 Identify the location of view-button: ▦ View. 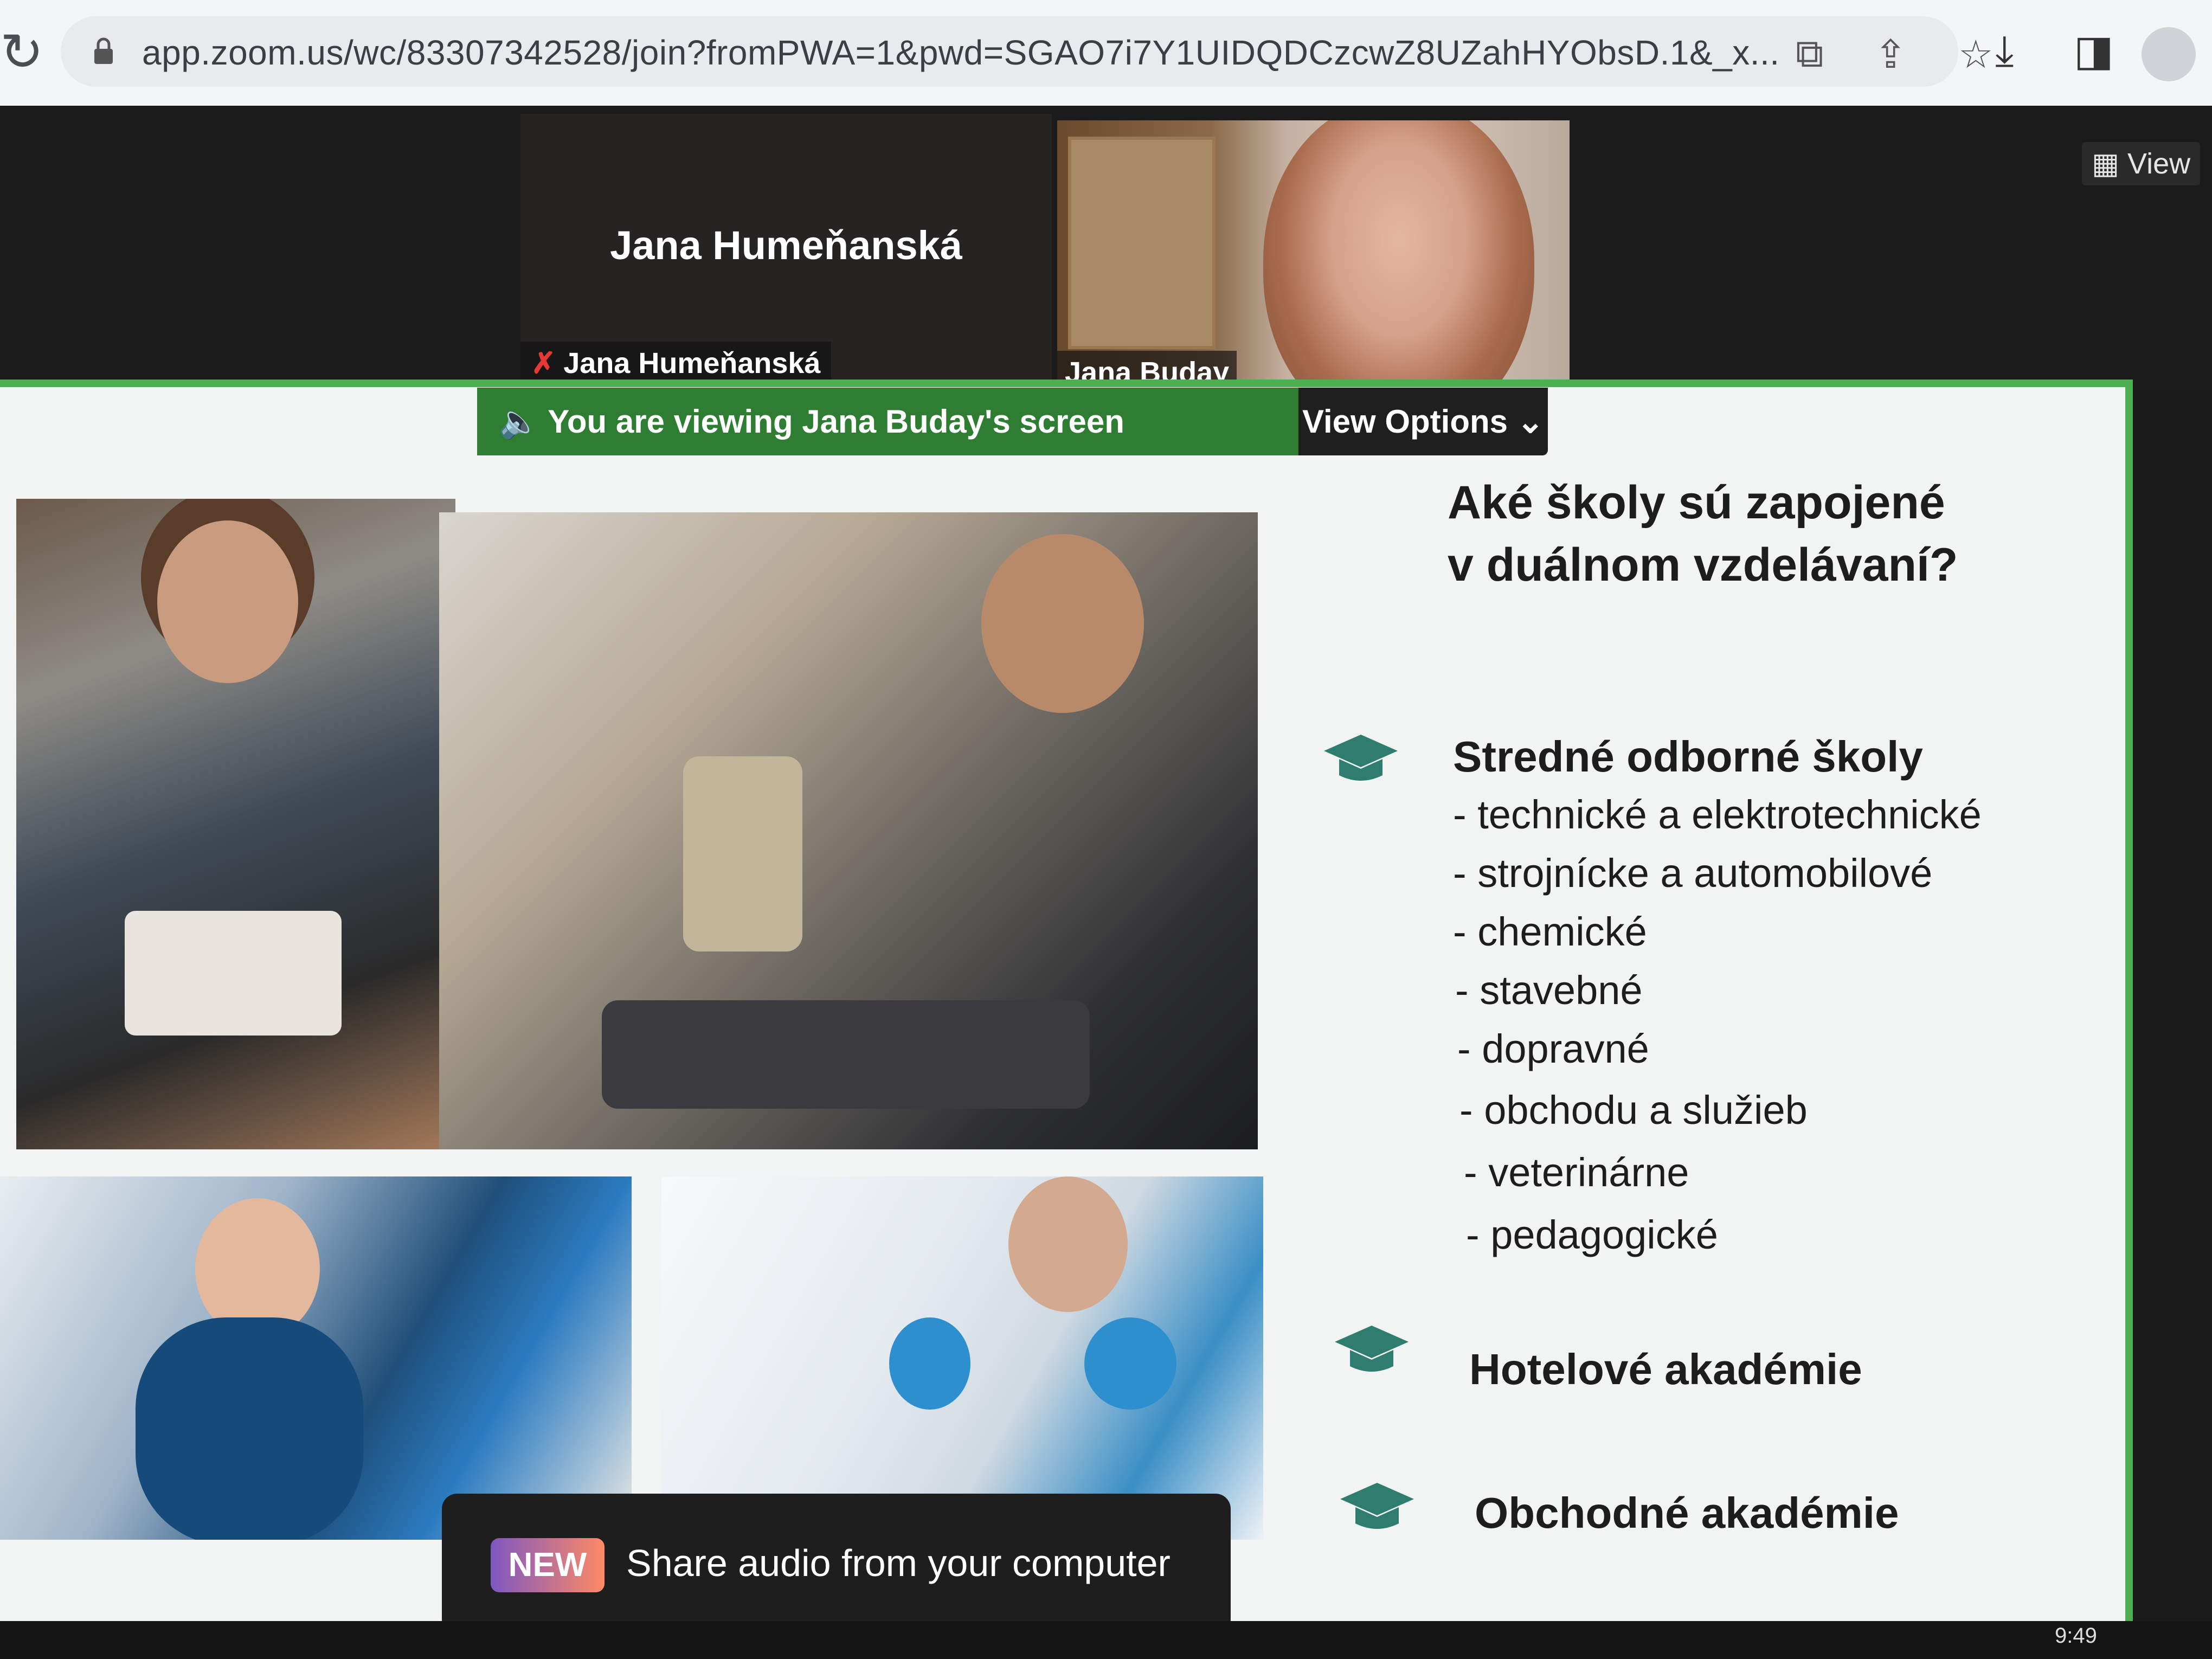
(2141, 163).